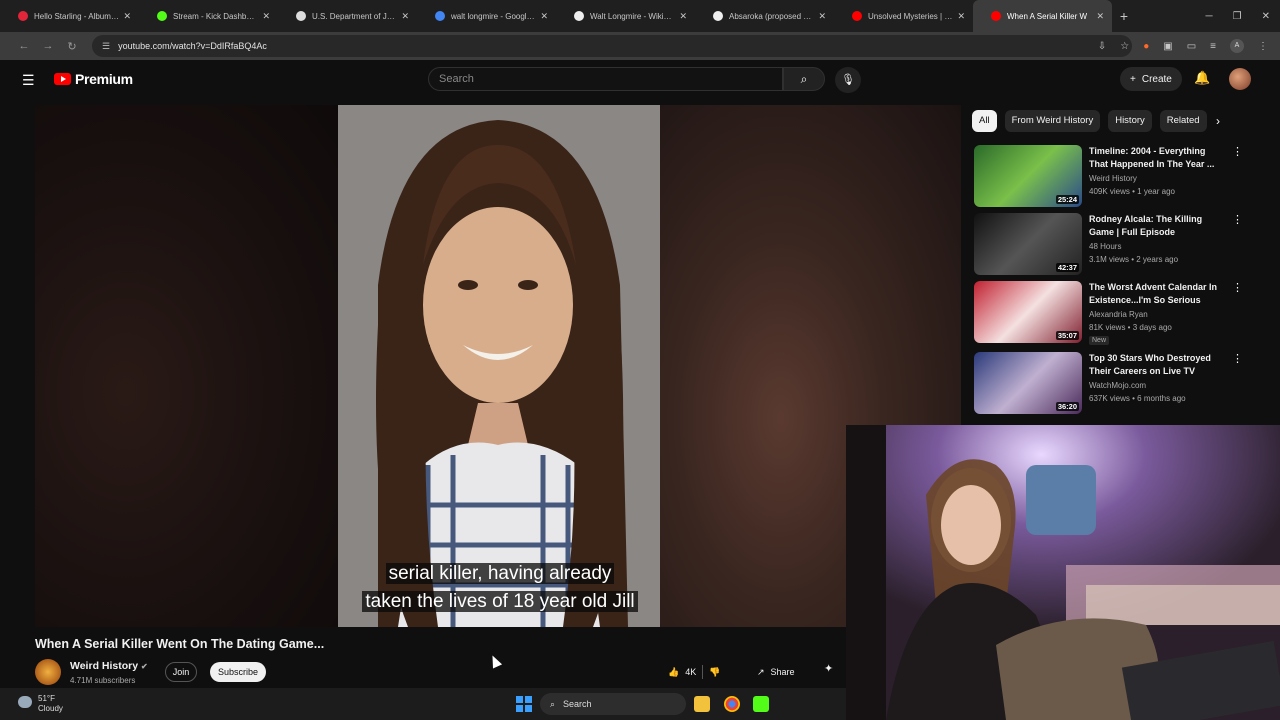 Image resolution: width=1280 pixels, height=720 pixels. I want to click on filter-chip: All, so click(984, 121).